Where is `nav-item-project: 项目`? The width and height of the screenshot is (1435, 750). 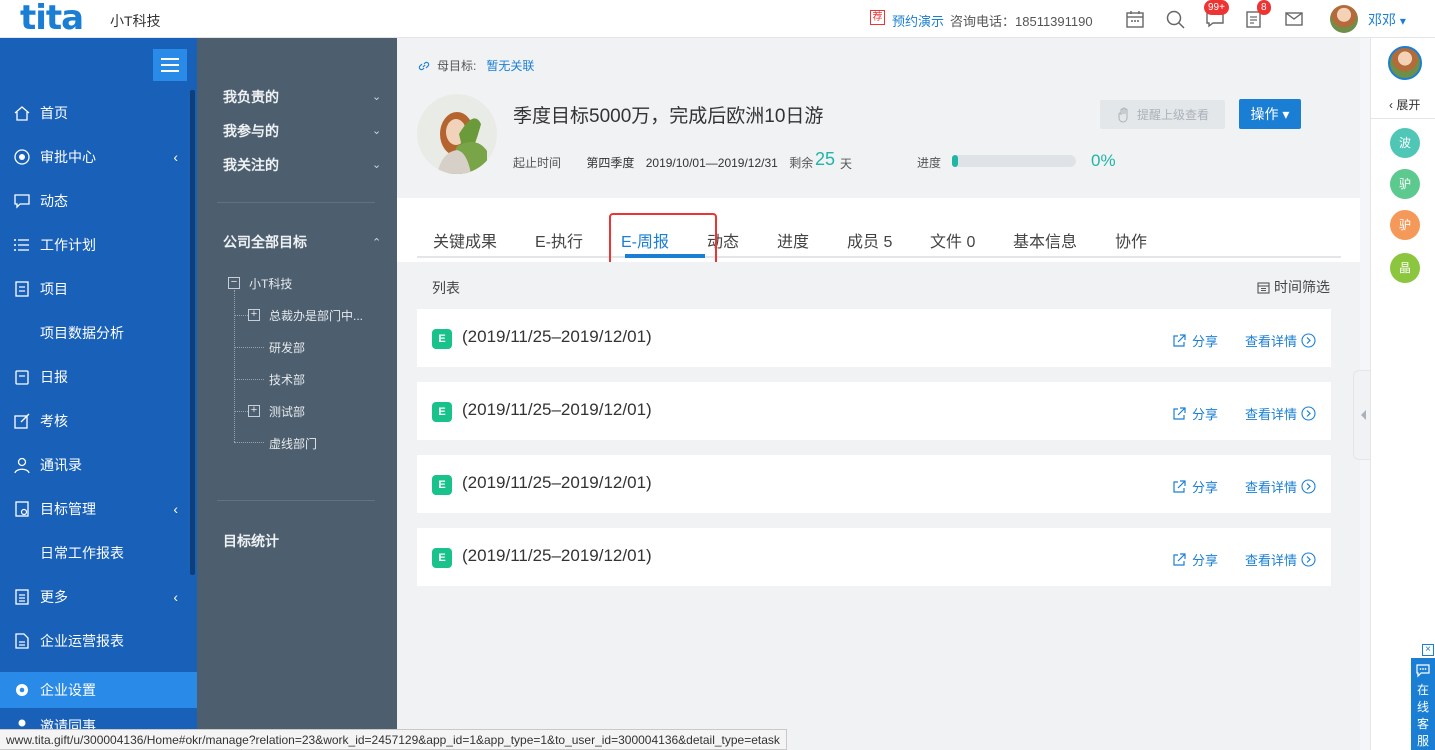
nav-item-project: 项目 is located at coordinates (95, 289).